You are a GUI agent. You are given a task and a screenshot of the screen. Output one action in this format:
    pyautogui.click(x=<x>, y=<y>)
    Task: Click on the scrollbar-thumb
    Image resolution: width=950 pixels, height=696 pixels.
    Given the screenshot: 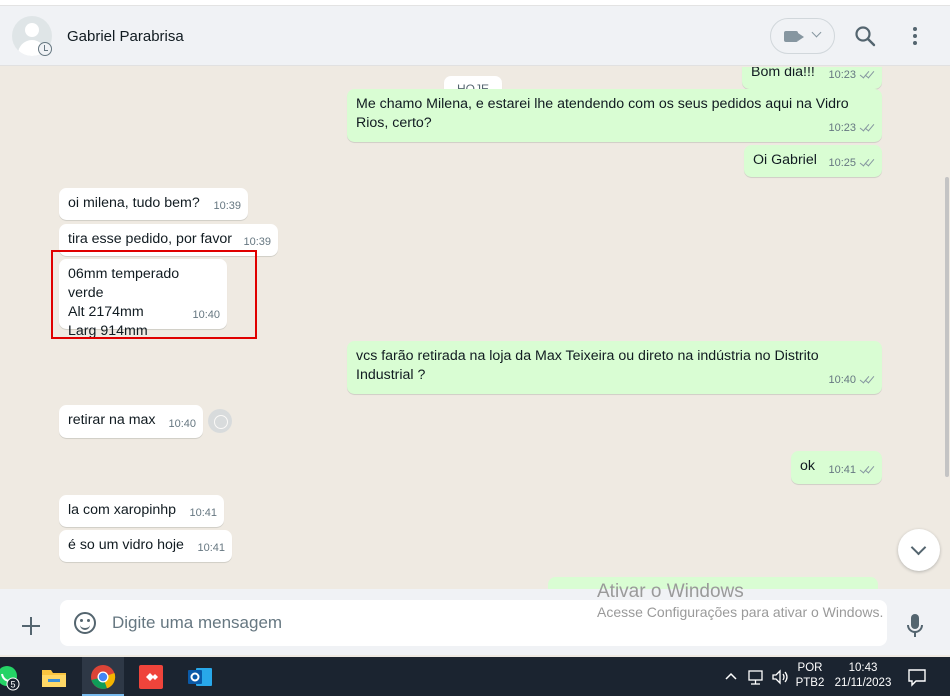 What is the action you would take?
    pyautogui.click(x=947, y=327)
    